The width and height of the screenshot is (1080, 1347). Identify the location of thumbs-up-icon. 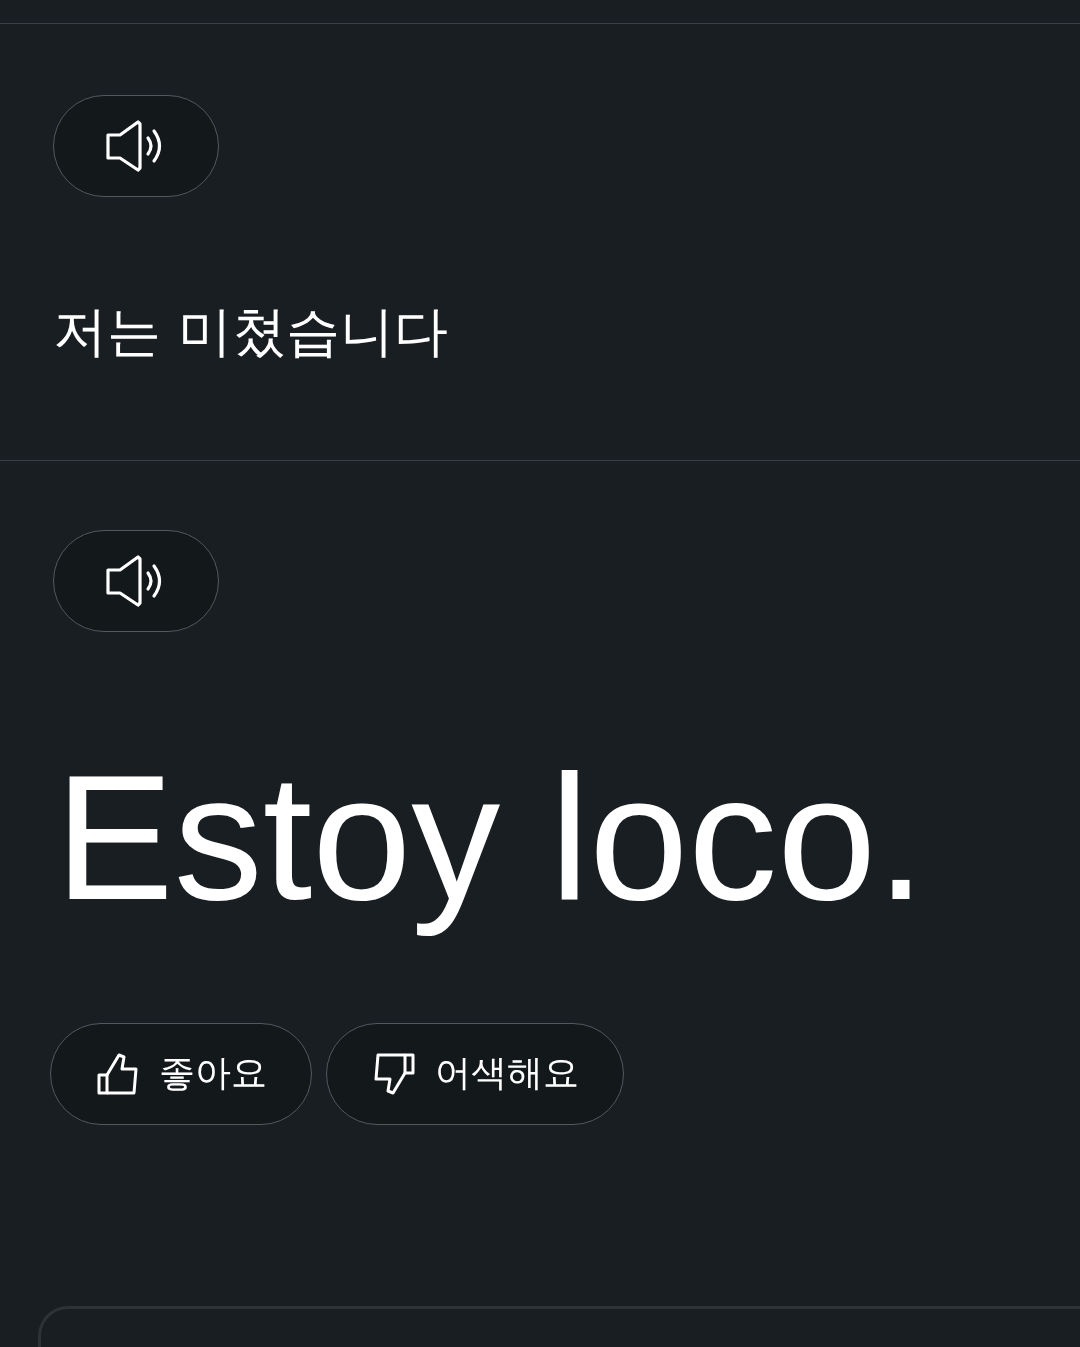
(118, 1073).